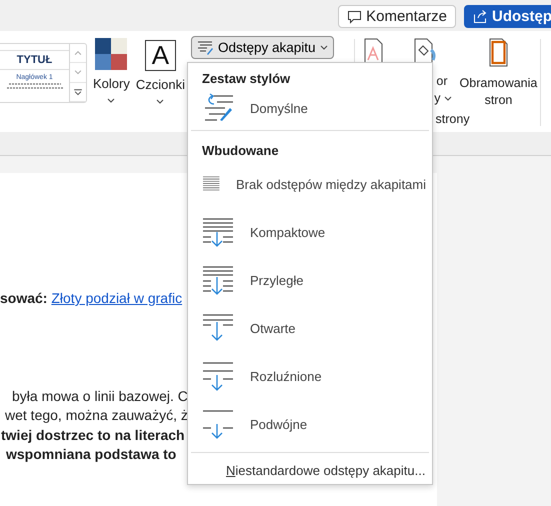  I want to click on reset-brush-icon, so click(218, 108).